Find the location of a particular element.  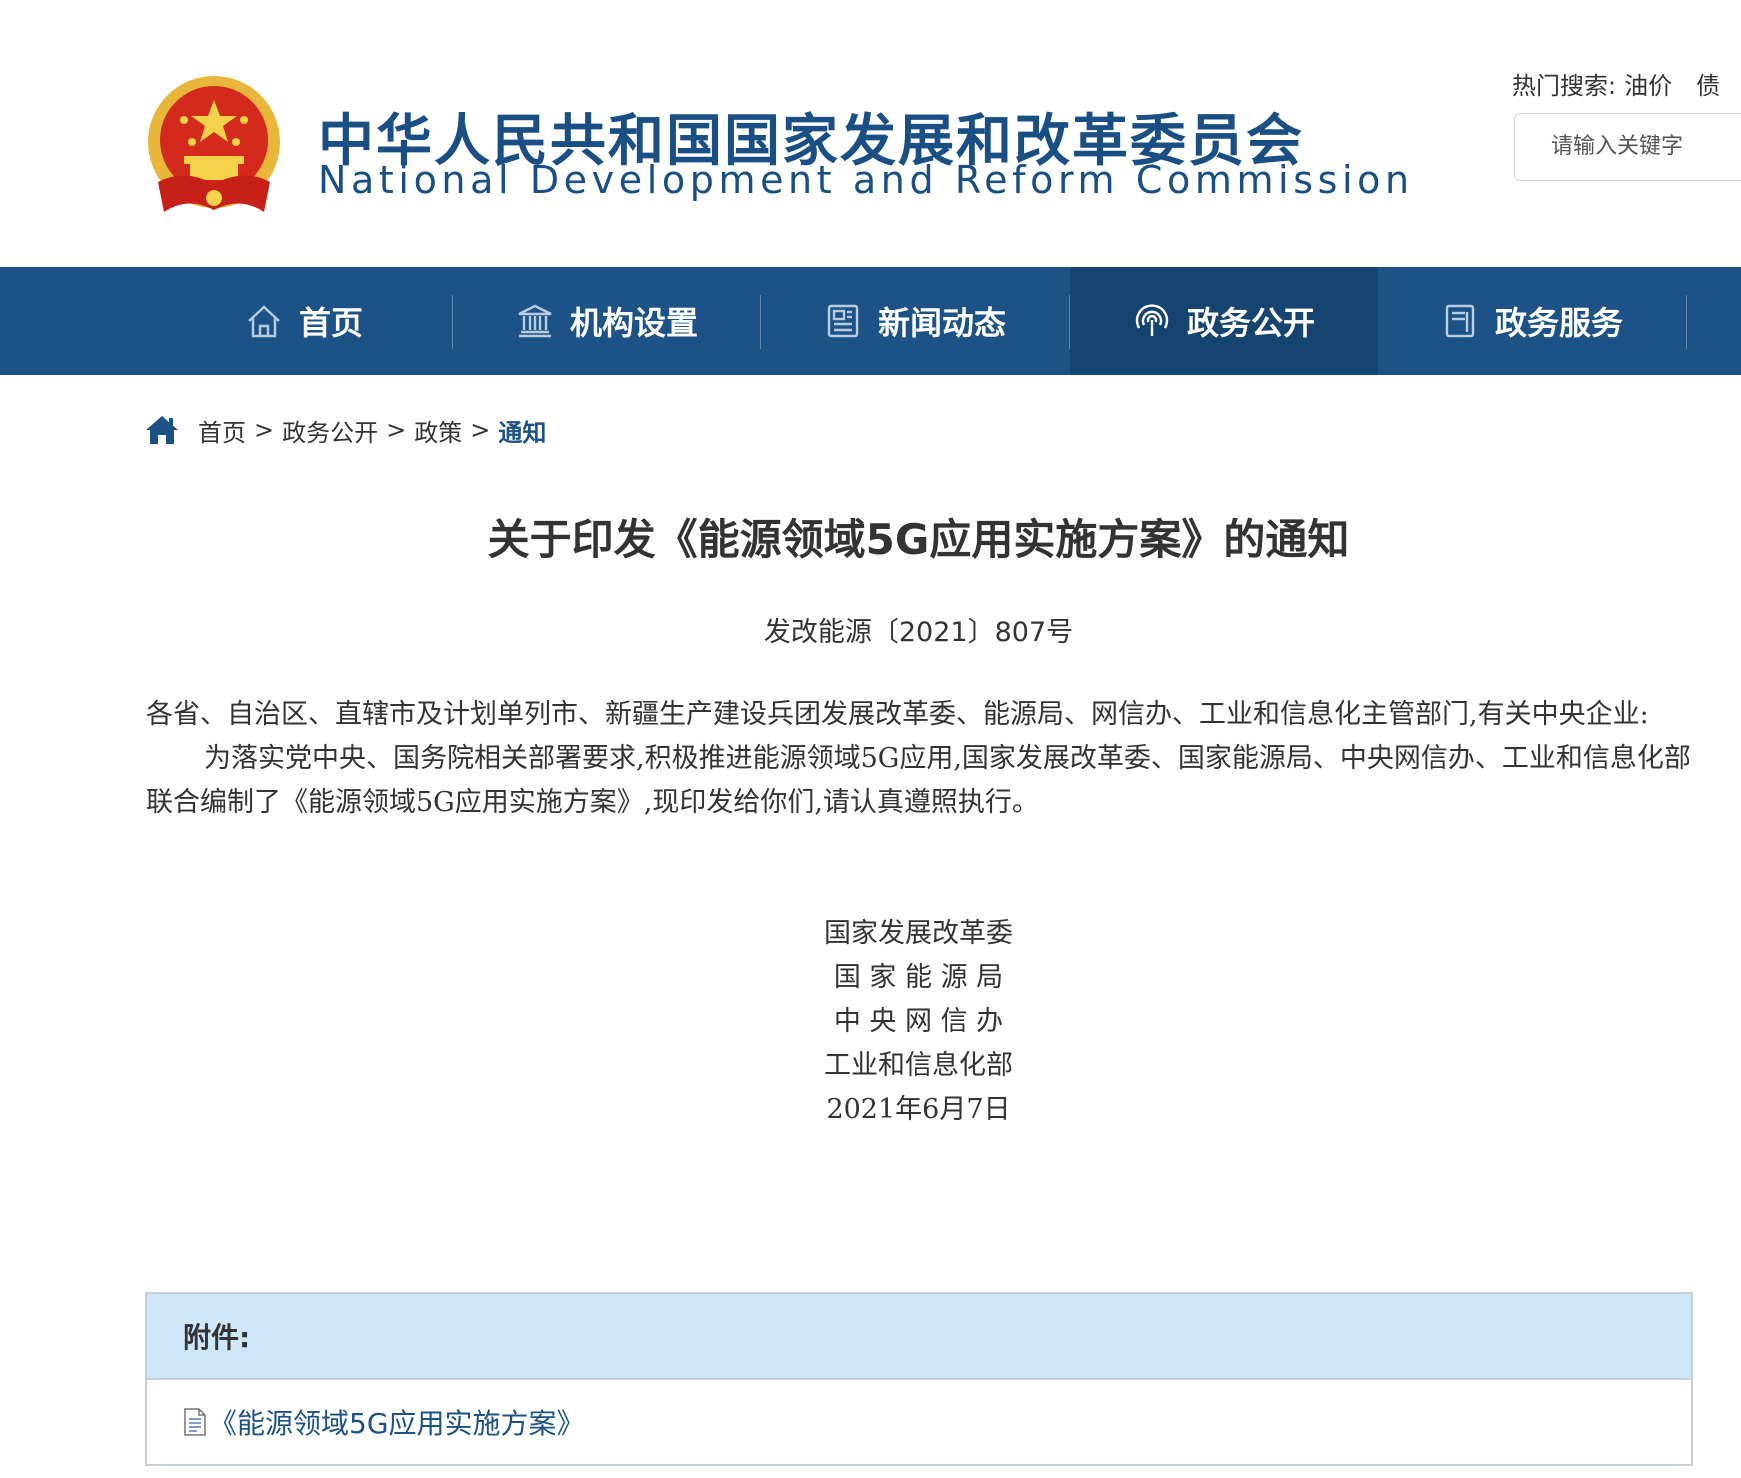

nav-divider is located at coordinates (1686, 322).